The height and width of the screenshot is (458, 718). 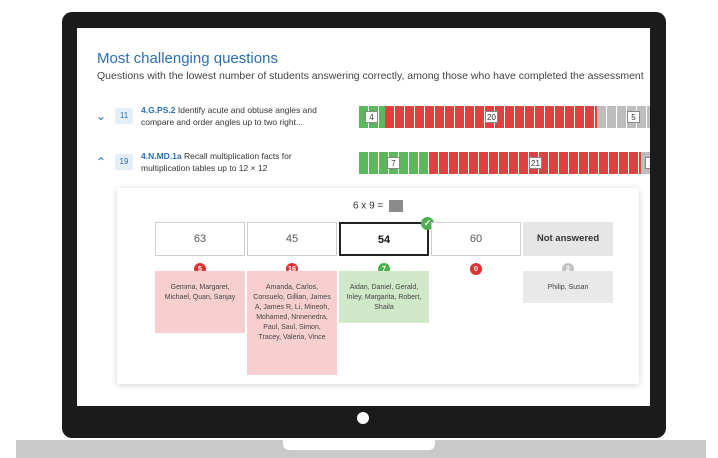 I want to click on question-number: 19, so click(x=124, y=162).